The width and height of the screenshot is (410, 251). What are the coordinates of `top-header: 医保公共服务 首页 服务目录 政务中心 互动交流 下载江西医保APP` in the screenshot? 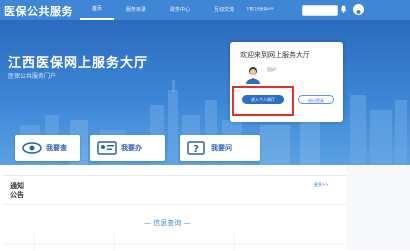 It's located at (205, 10).